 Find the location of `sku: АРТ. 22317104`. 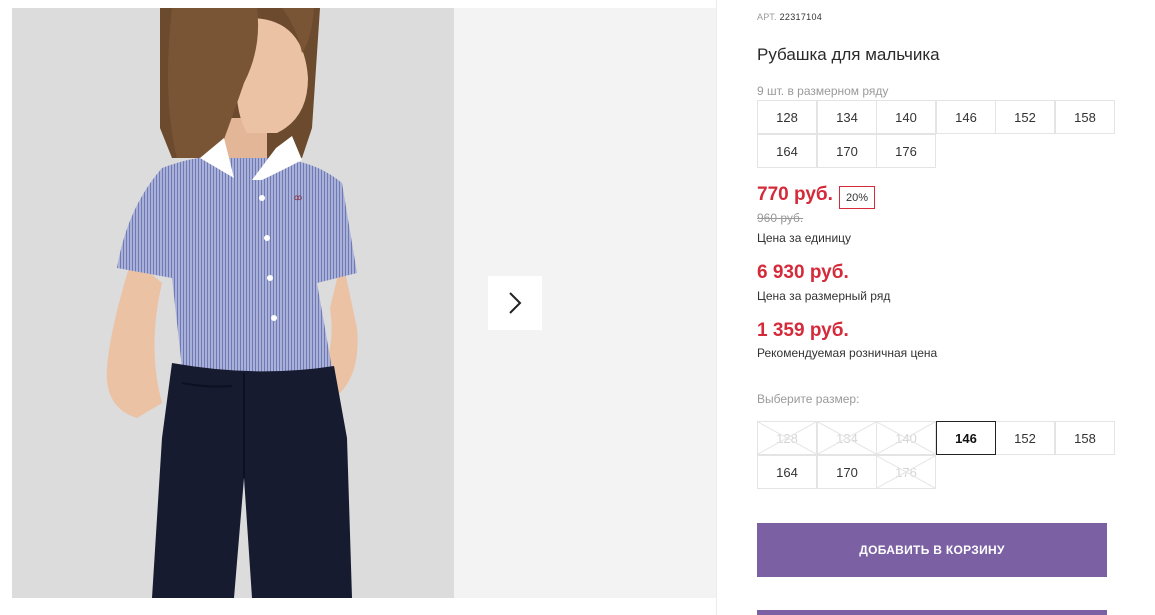

sku: АРТ. 22317104 is located at coordinates (789, 17).